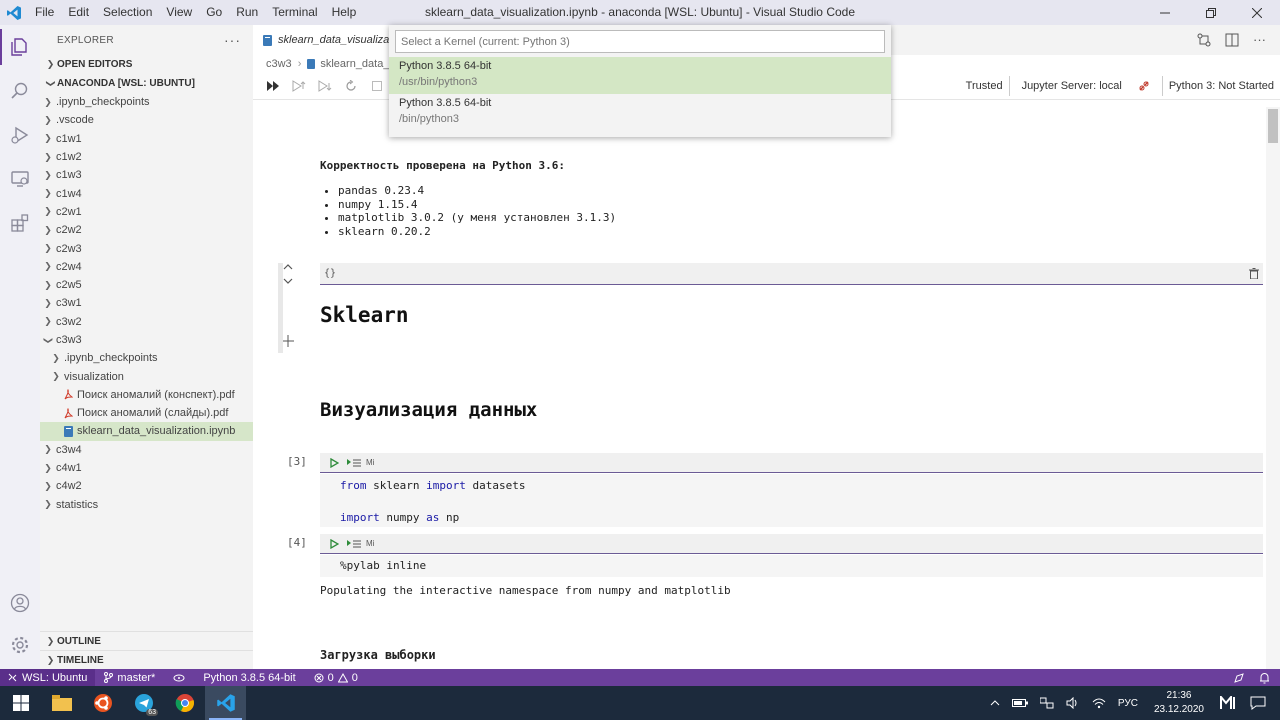 Image resolution: width=1280 pixels, height=720 pixels. Describe the element at coordinates (294, 12) in the screenshot. I see `menu-terminal: Terminal` at that location.